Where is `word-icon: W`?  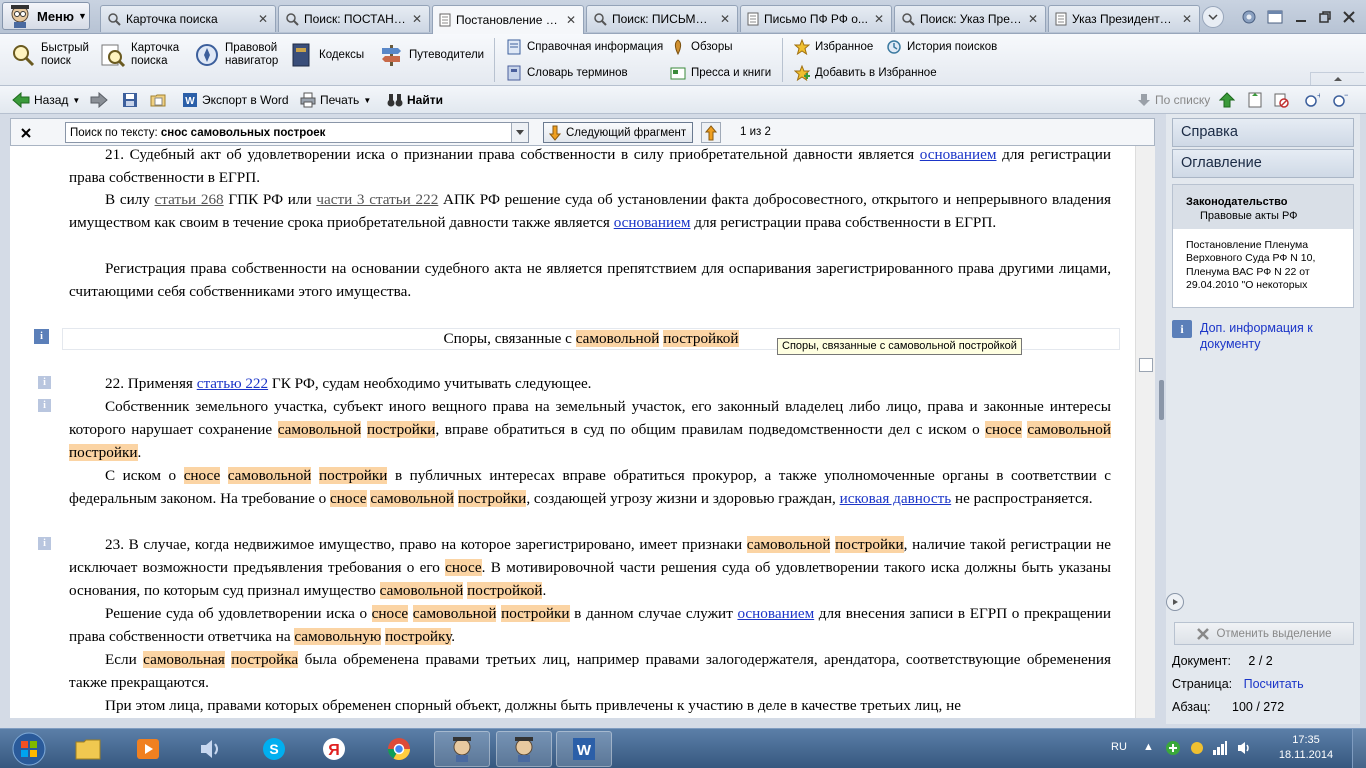
word-icon: W is located at coordinates (584, 749).